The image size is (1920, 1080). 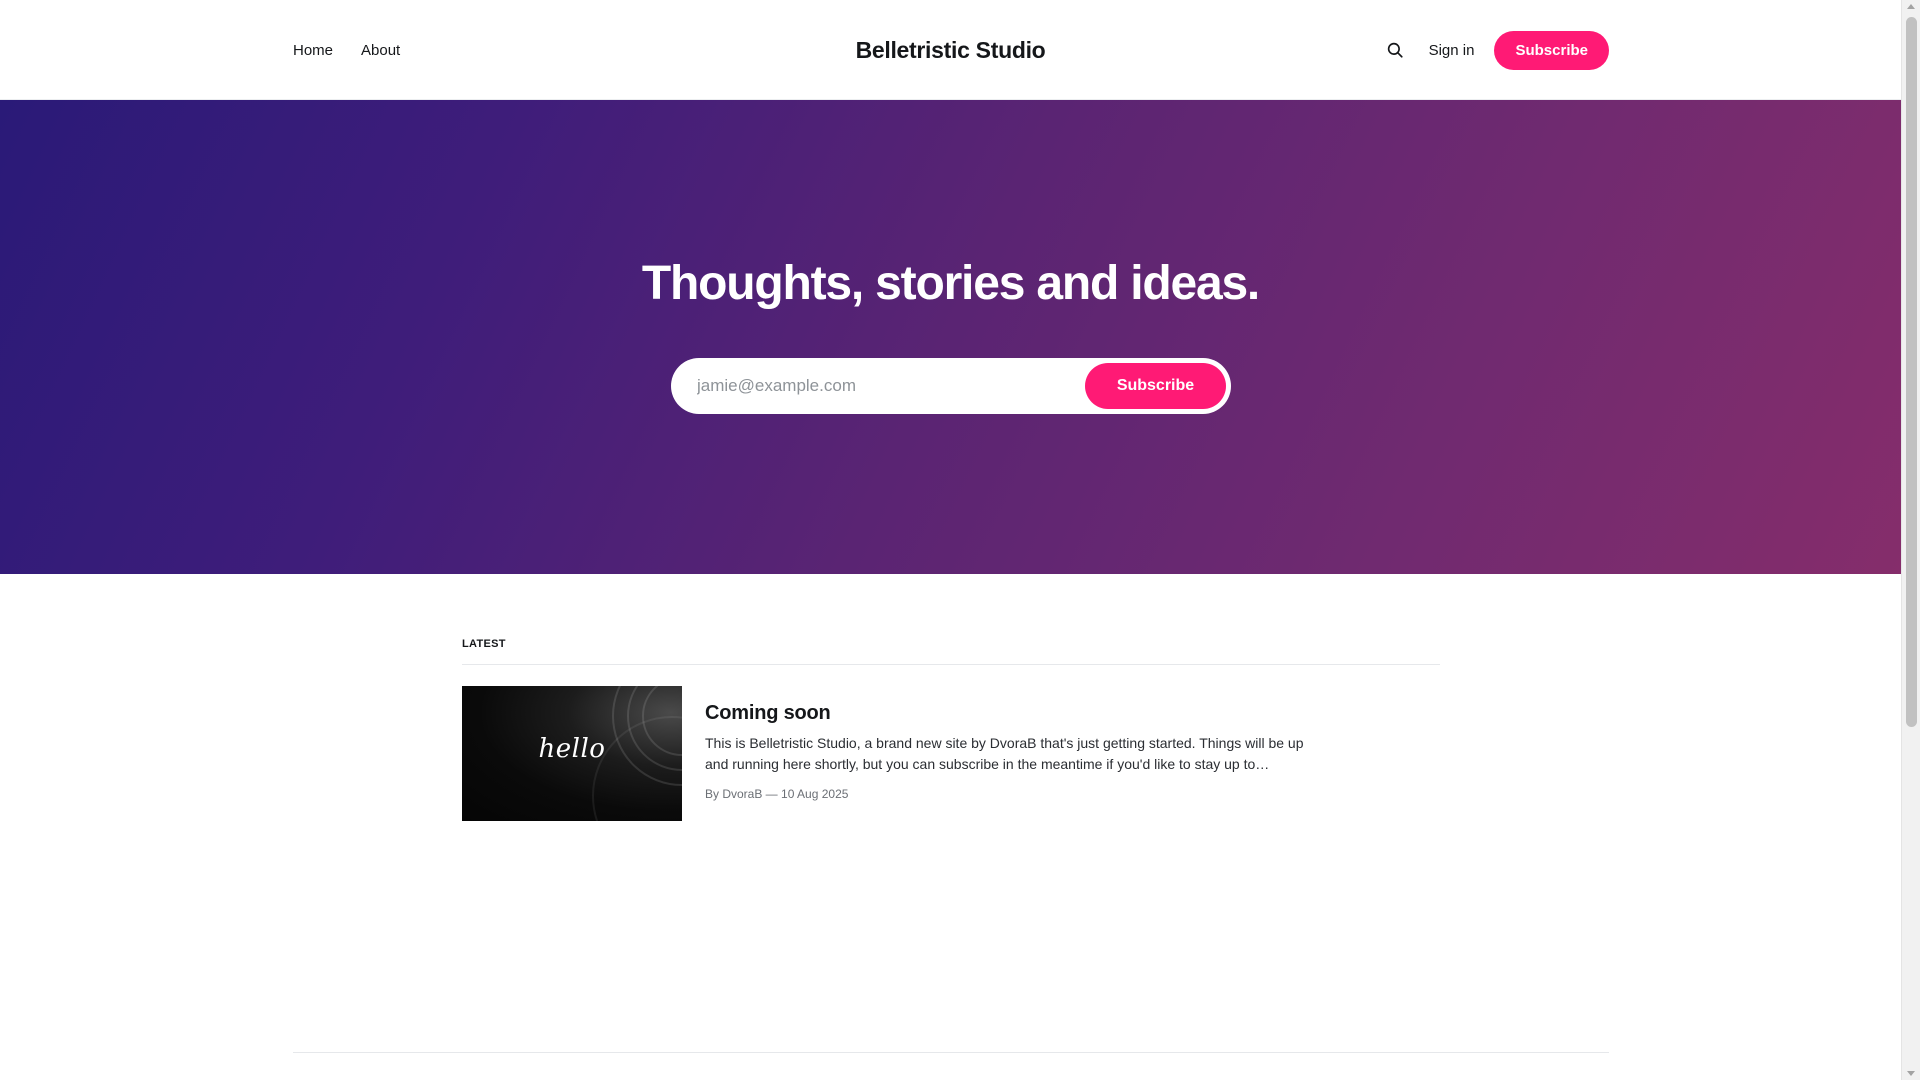 I want to click on vertical-scrollbar, so click(x=1910, y=540).